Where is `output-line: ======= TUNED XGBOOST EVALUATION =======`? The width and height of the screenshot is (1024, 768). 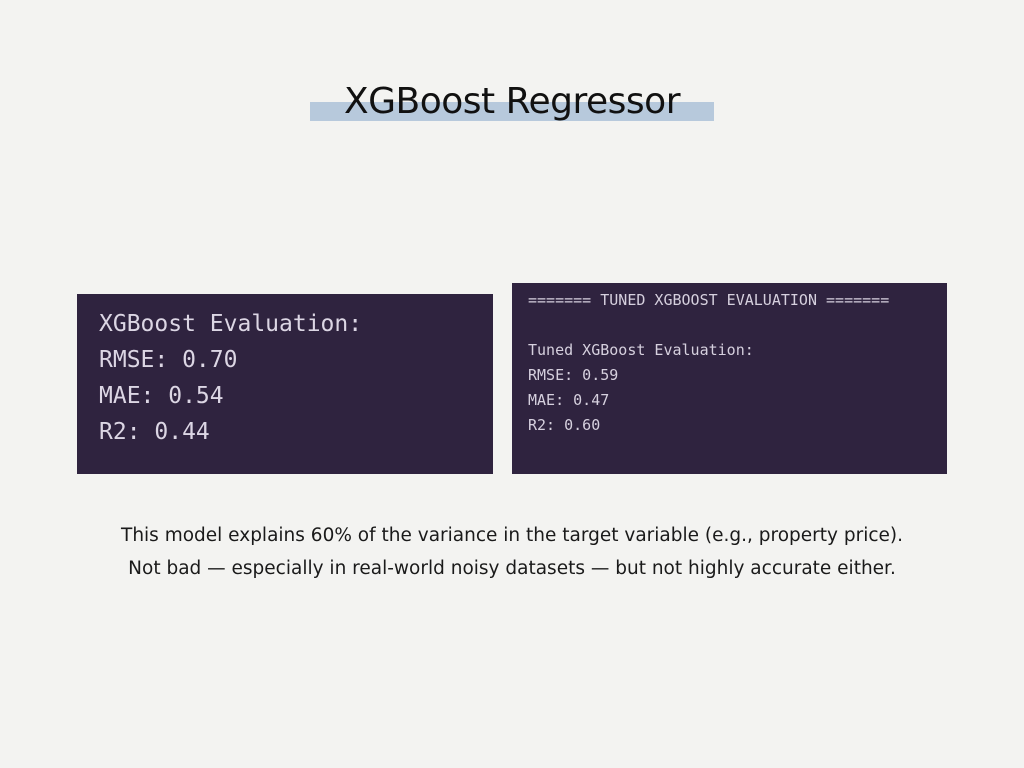
output-line: ======= TUNED XGBOOST EVALUATION ======= is located at coordinates (709, 300).